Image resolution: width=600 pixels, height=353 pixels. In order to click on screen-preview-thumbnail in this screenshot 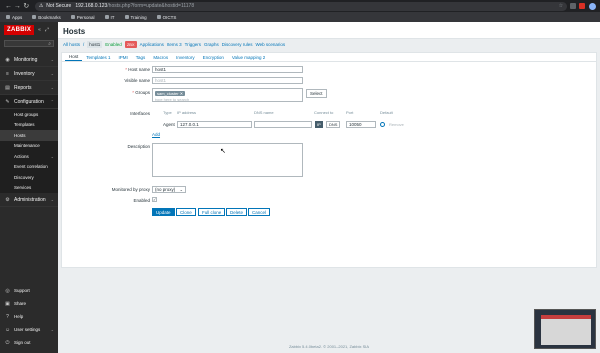, I will do `click(565, 329)`.